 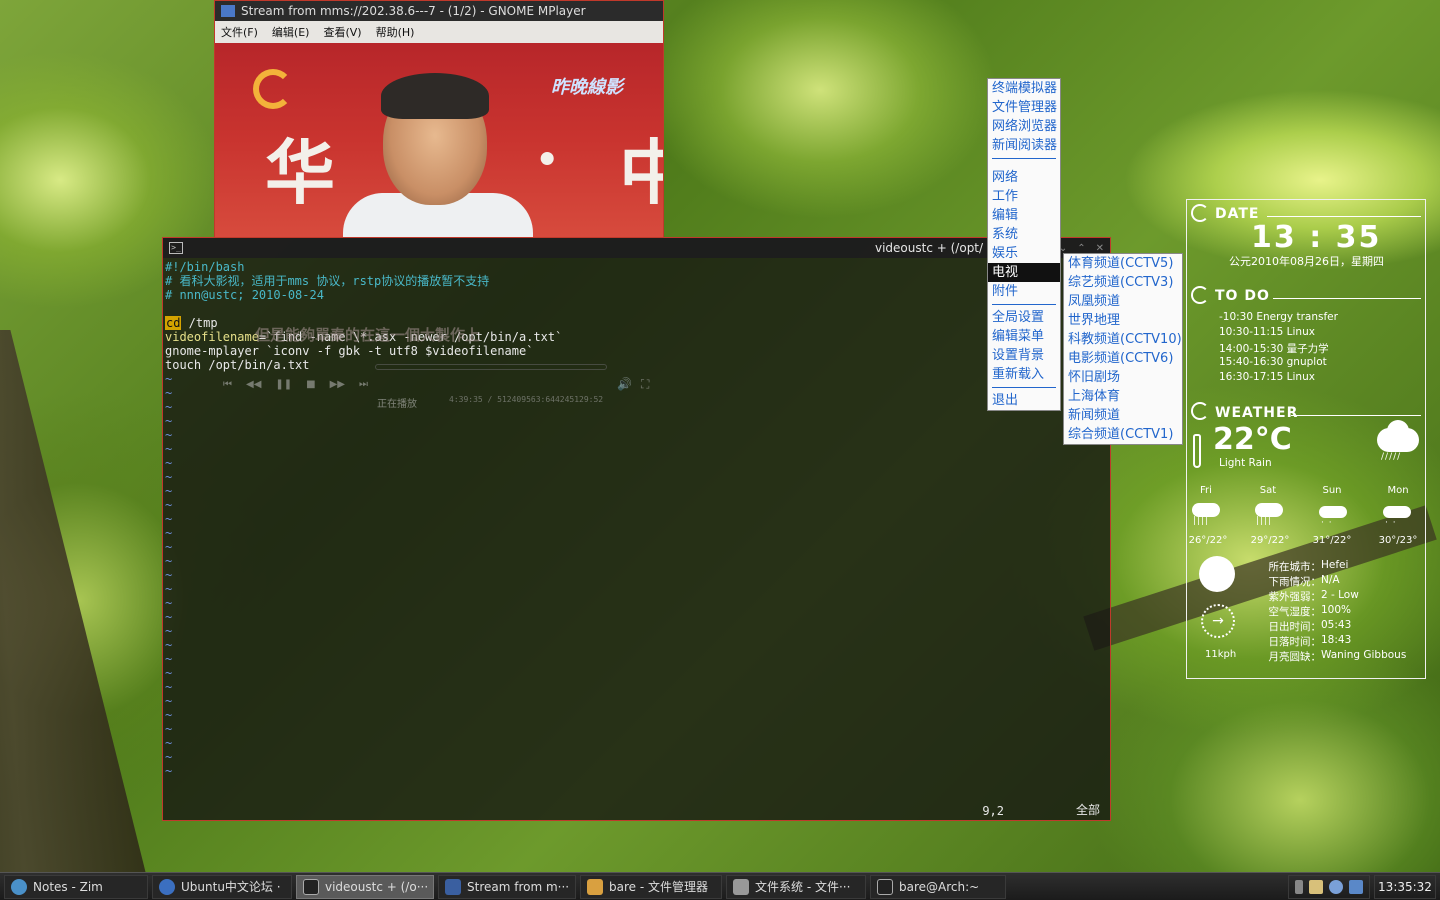 What do you see at coordinates (507, 886) in the screenshot?
I see `task-button: Stream from m···` at bounding box center [507, 886].